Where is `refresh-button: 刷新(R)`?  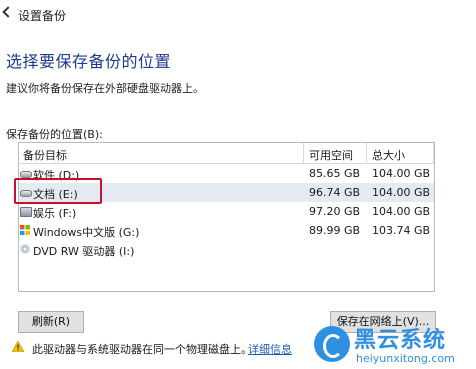 refresh-button: 刷新(R) is located at coordinates (51, 322).